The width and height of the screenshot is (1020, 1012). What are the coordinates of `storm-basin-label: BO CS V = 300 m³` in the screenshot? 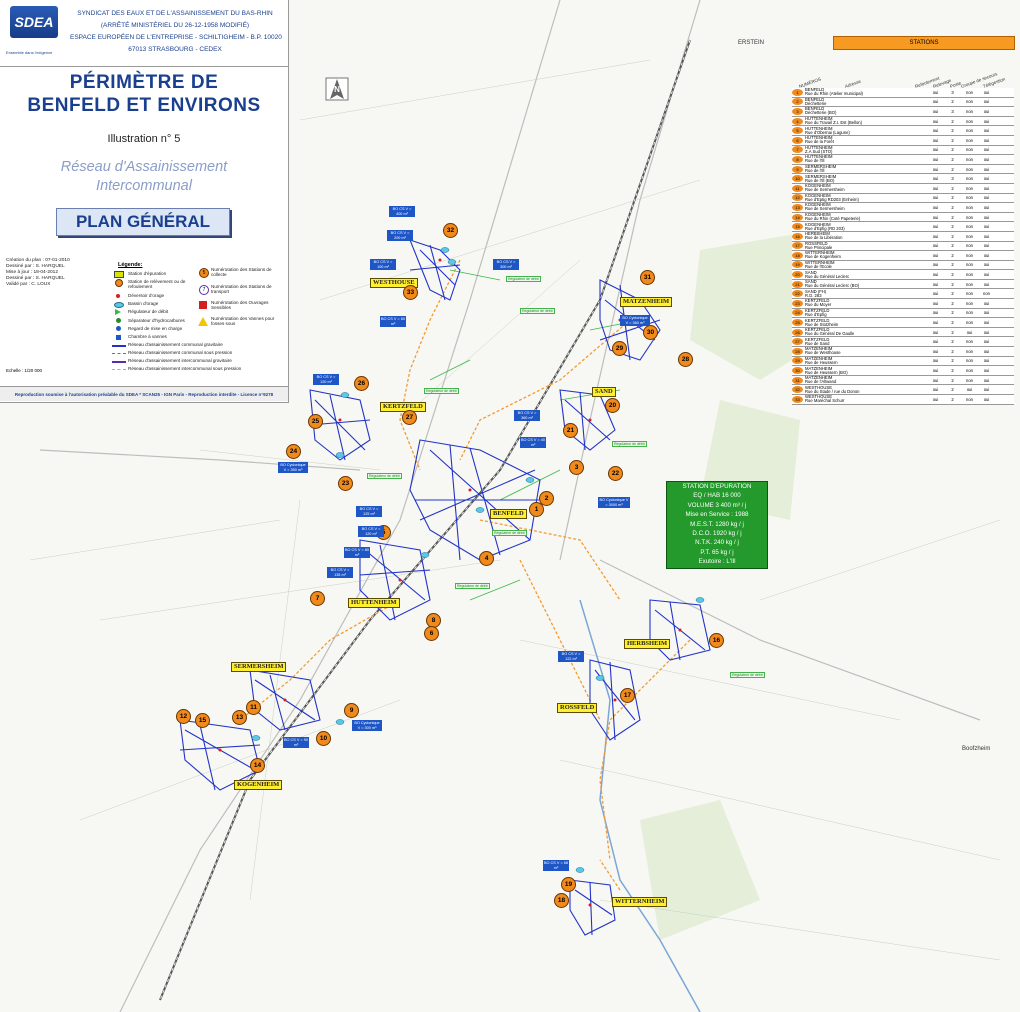 It's located at (506, 264).